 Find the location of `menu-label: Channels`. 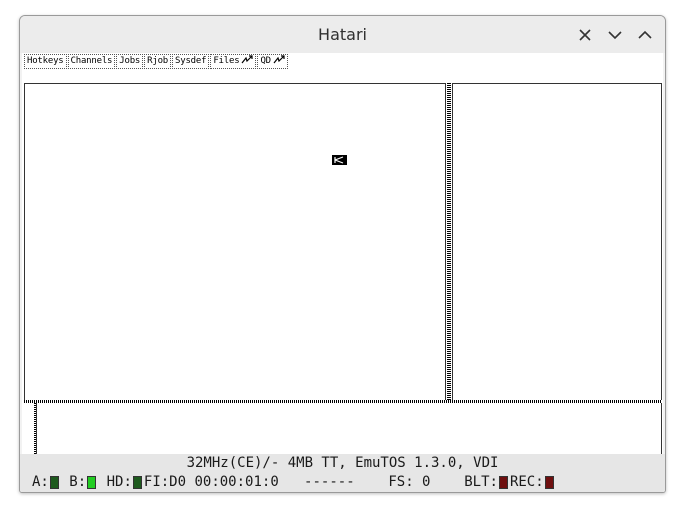

menu-label: Channels is located at coordinates (91, 61).